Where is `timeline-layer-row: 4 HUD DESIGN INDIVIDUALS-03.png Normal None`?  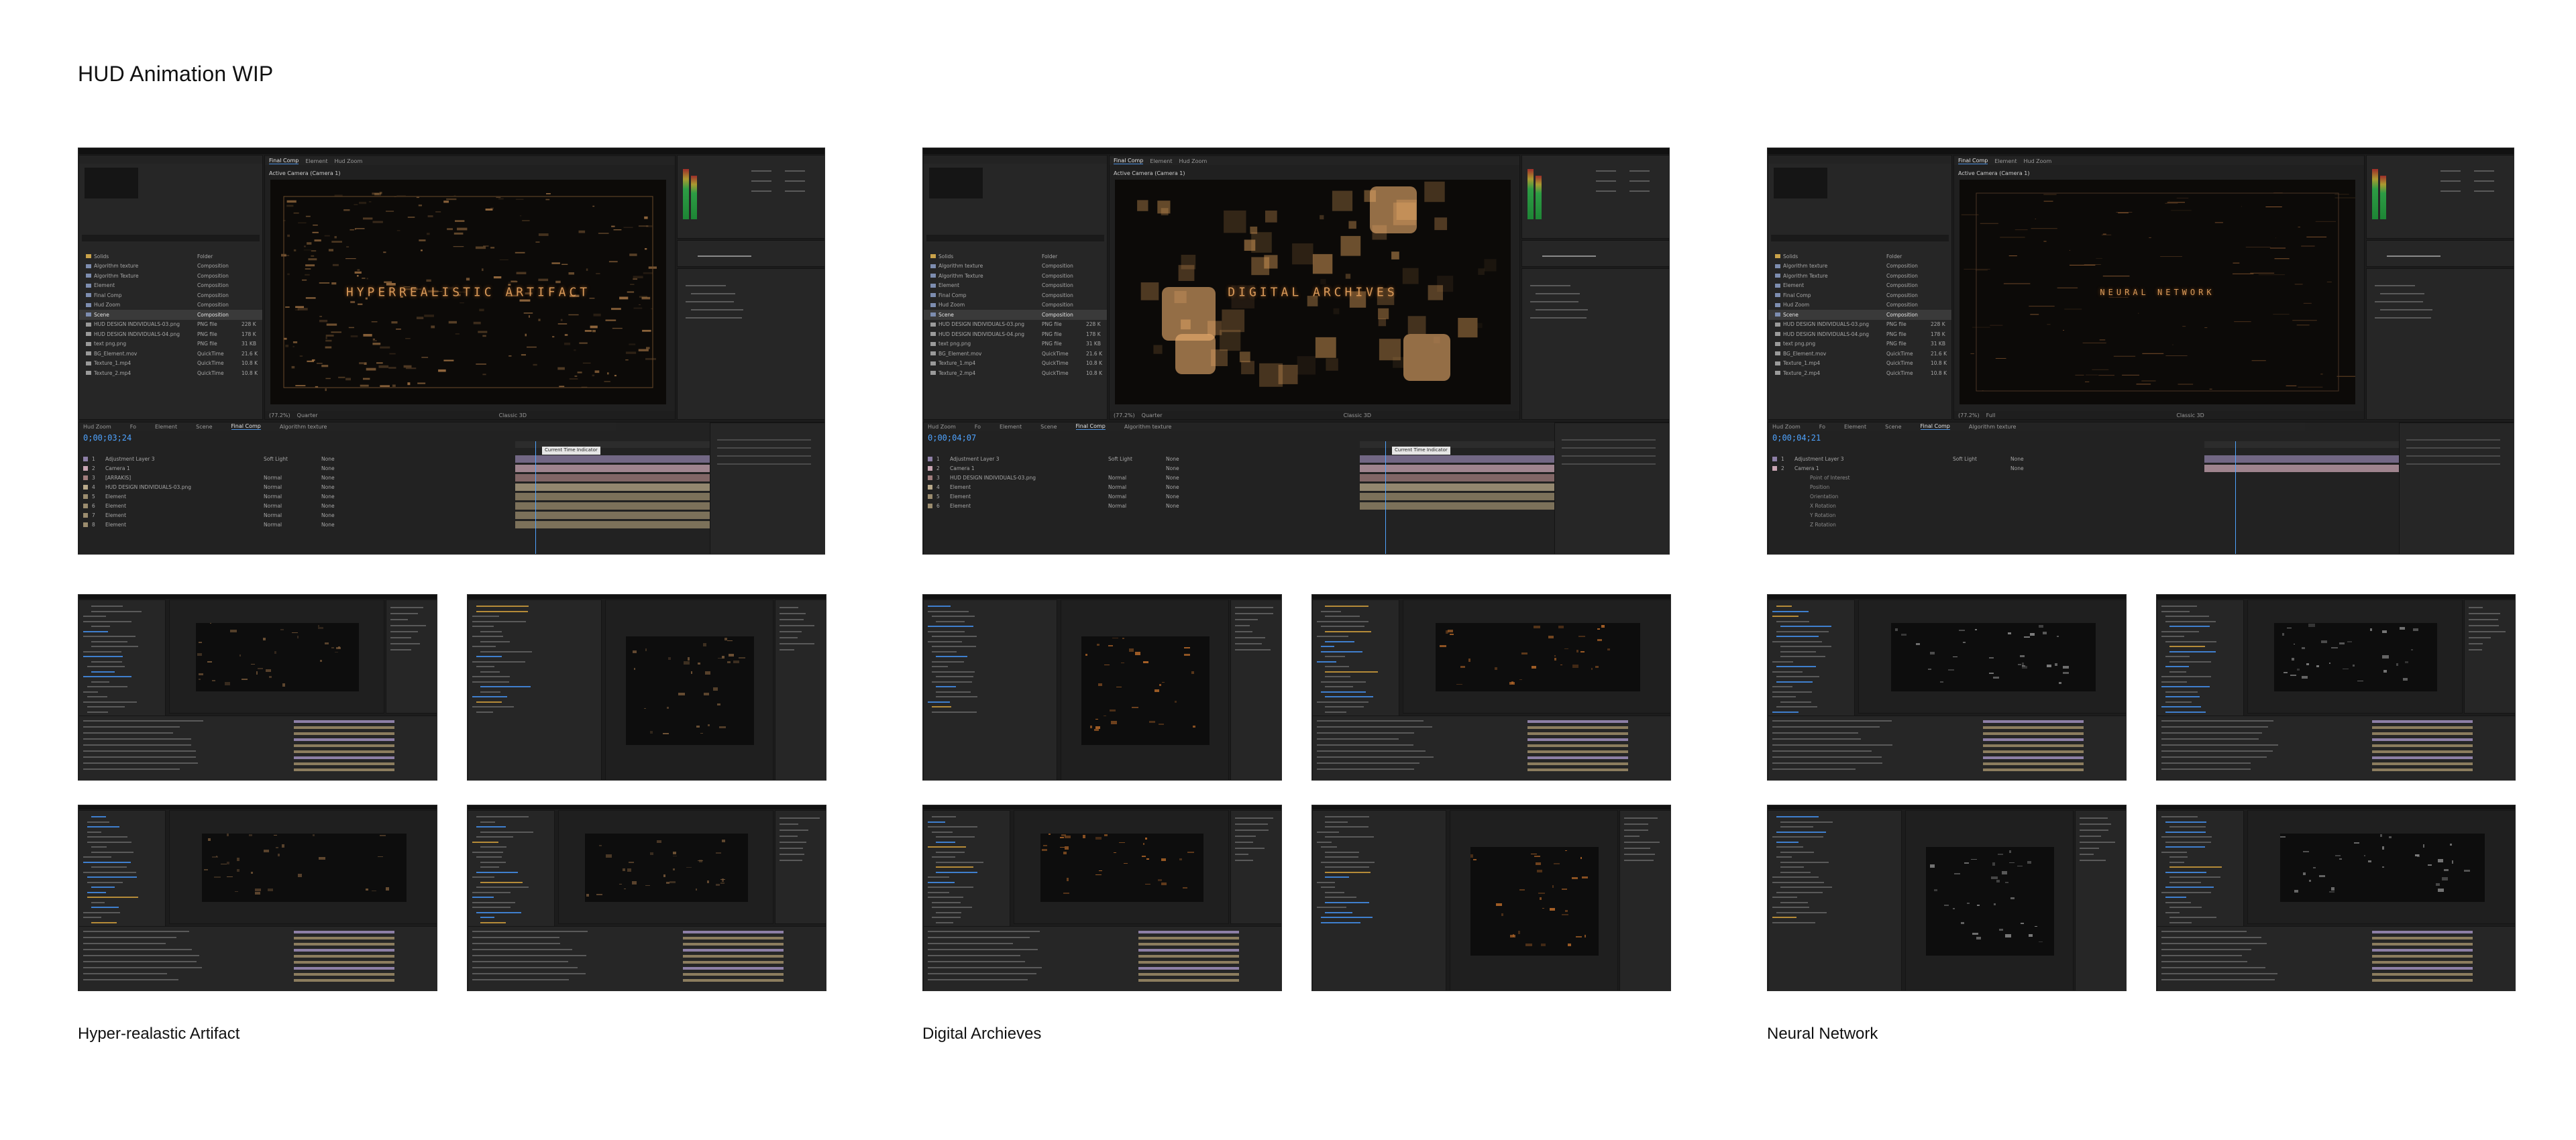
timeline-layer-row: 4 HUD DESIGN INDIVIDUALS-03.png Normal None is located at coordinates (293, 487).